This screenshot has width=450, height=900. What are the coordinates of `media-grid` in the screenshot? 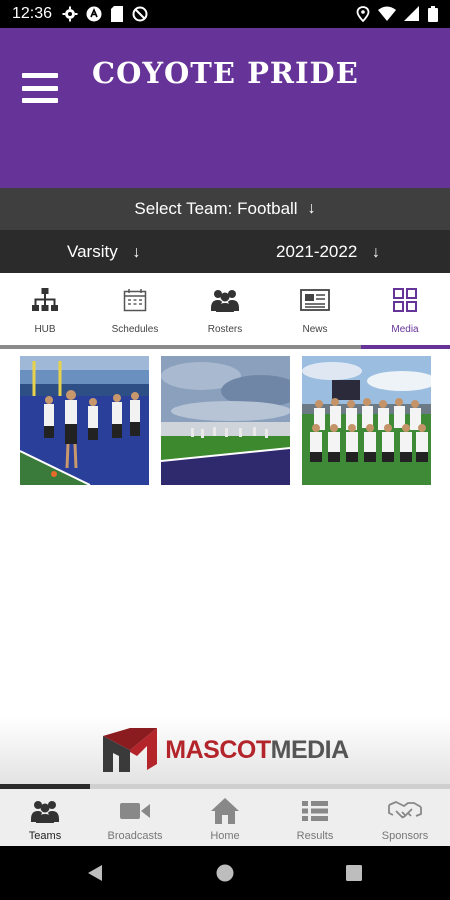 It's located at (225, 420).